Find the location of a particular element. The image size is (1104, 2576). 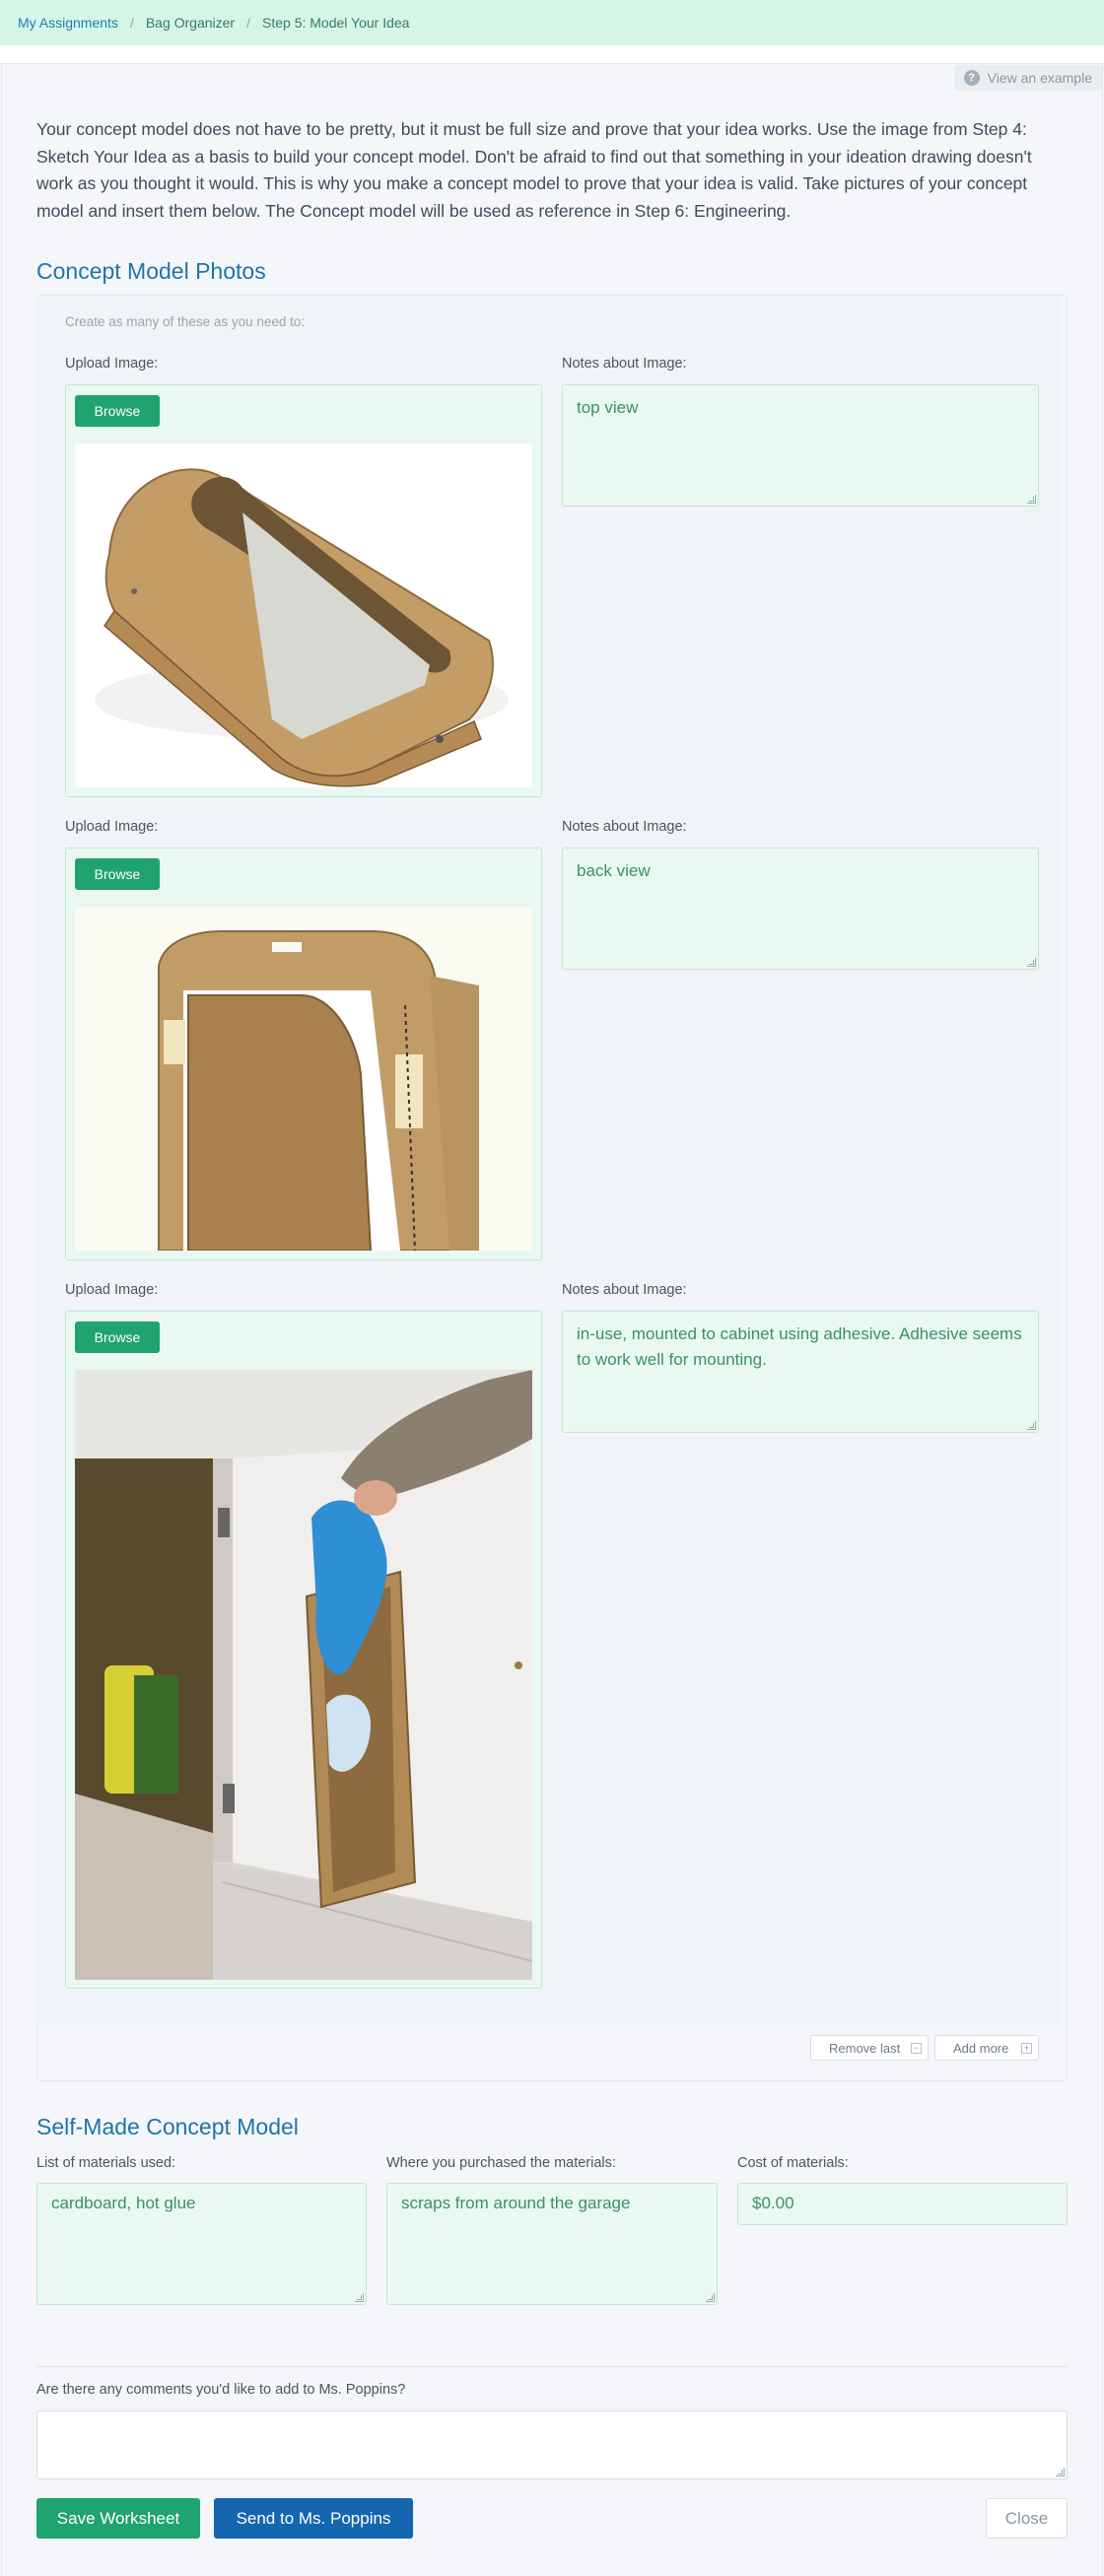

header-spacer is located at coordinates (552, 54).